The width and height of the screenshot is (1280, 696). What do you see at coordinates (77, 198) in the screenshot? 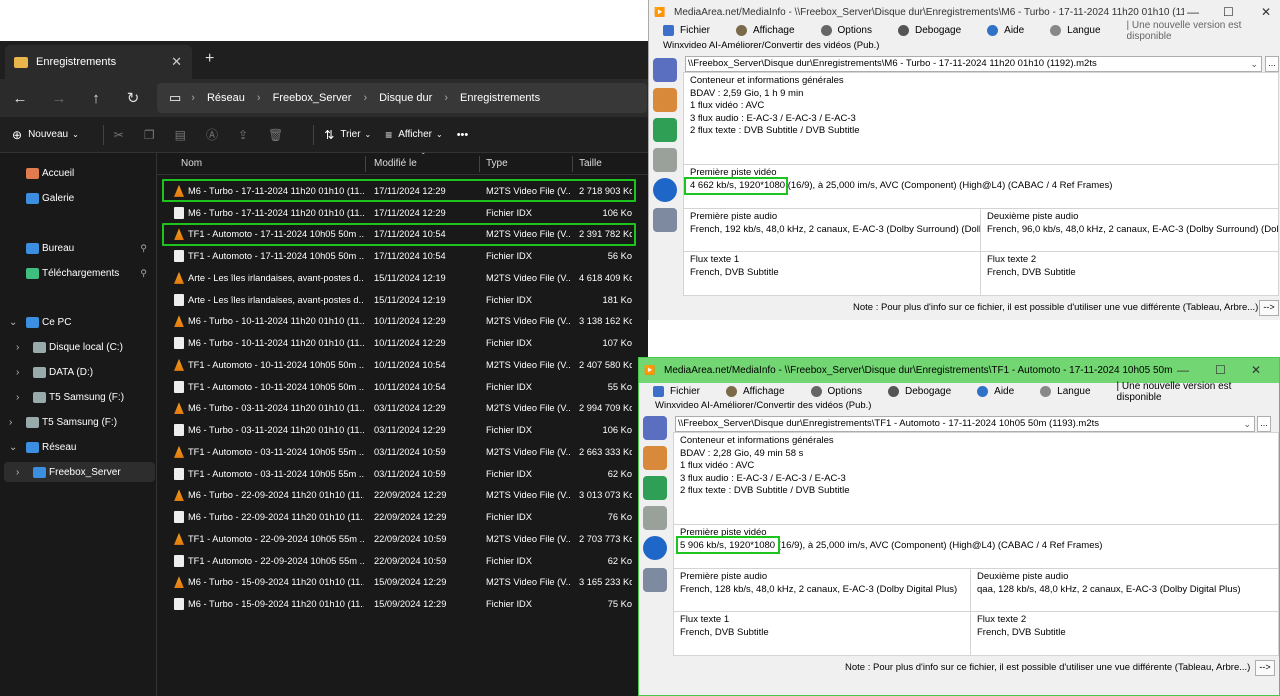
I see `sidebar-item-galerie: Galerie` at bounding box center [77, 198].